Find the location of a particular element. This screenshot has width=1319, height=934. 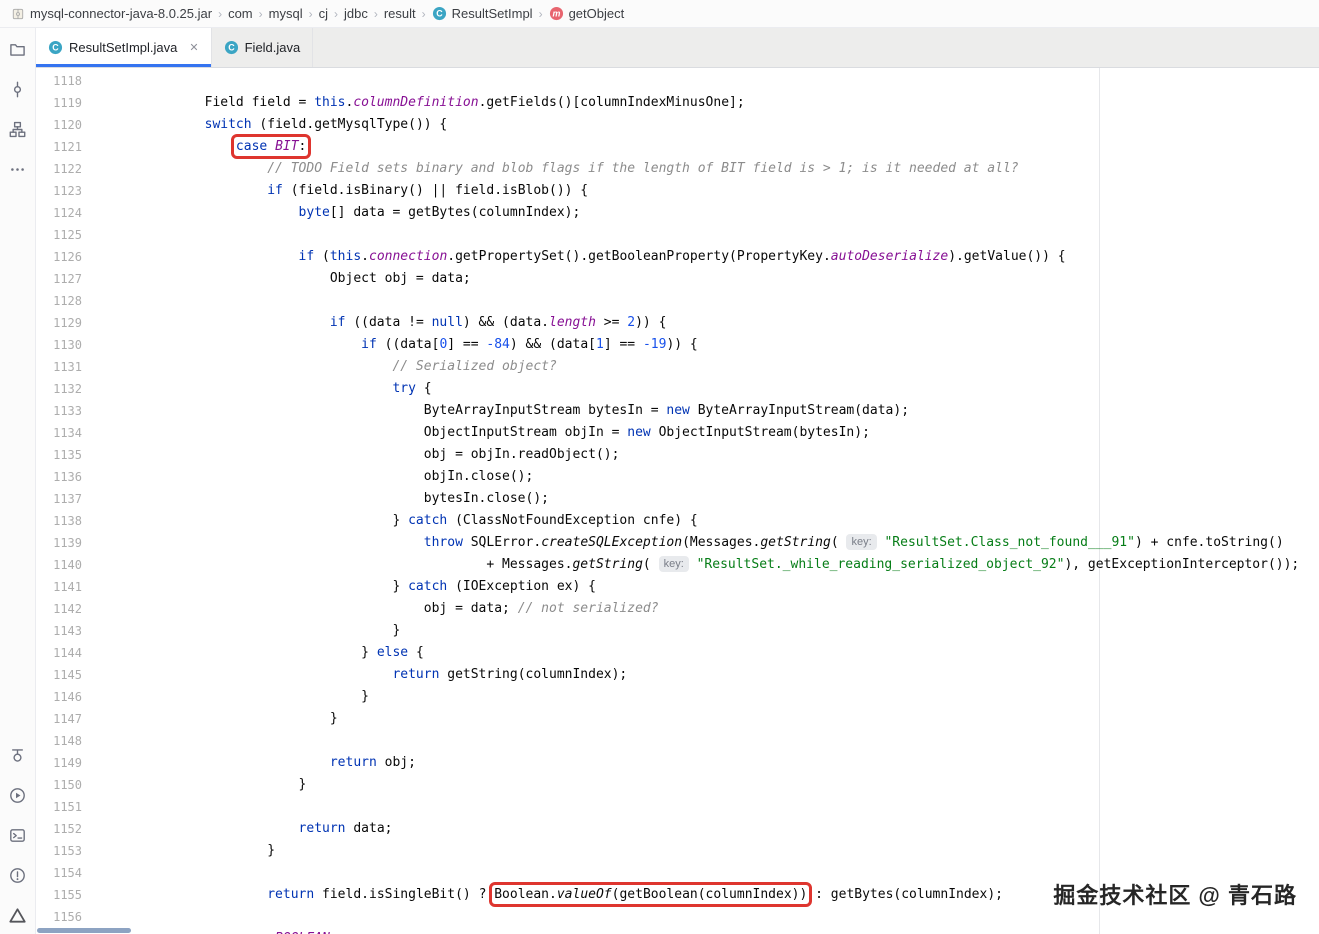

line-number: 1137 is located at coordinates (59, 499).